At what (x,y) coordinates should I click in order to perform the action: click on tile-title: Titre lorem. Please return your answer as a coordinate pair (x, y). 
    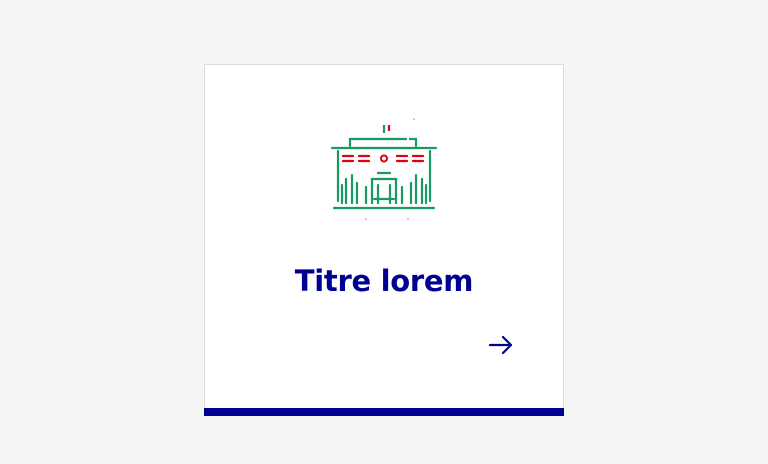
    Looking at the image, I should click on (384, 281).